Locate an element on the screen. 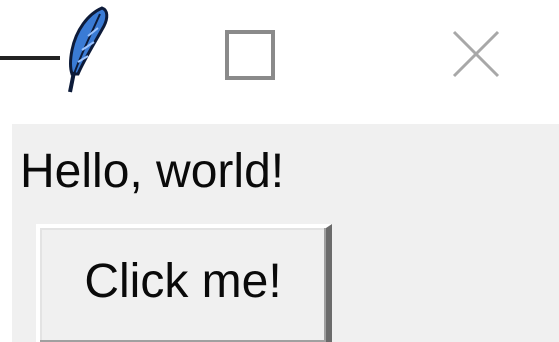 This screenshot has width=559, height=342. close-button is located at coordinates (475, 54).